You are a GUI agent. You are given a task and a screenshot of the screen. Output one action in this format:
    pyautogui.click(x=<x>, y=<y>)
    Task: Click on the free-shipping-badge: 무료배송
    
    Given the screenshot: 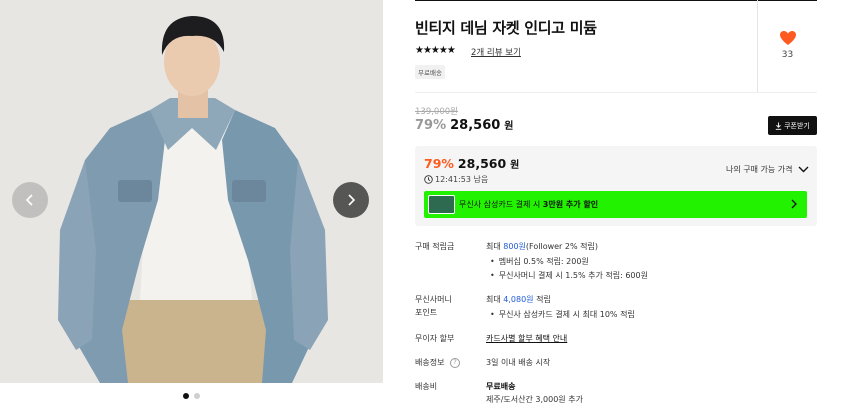 What is the action you would take?
    pyautogui.click(x=430, y=72)
    